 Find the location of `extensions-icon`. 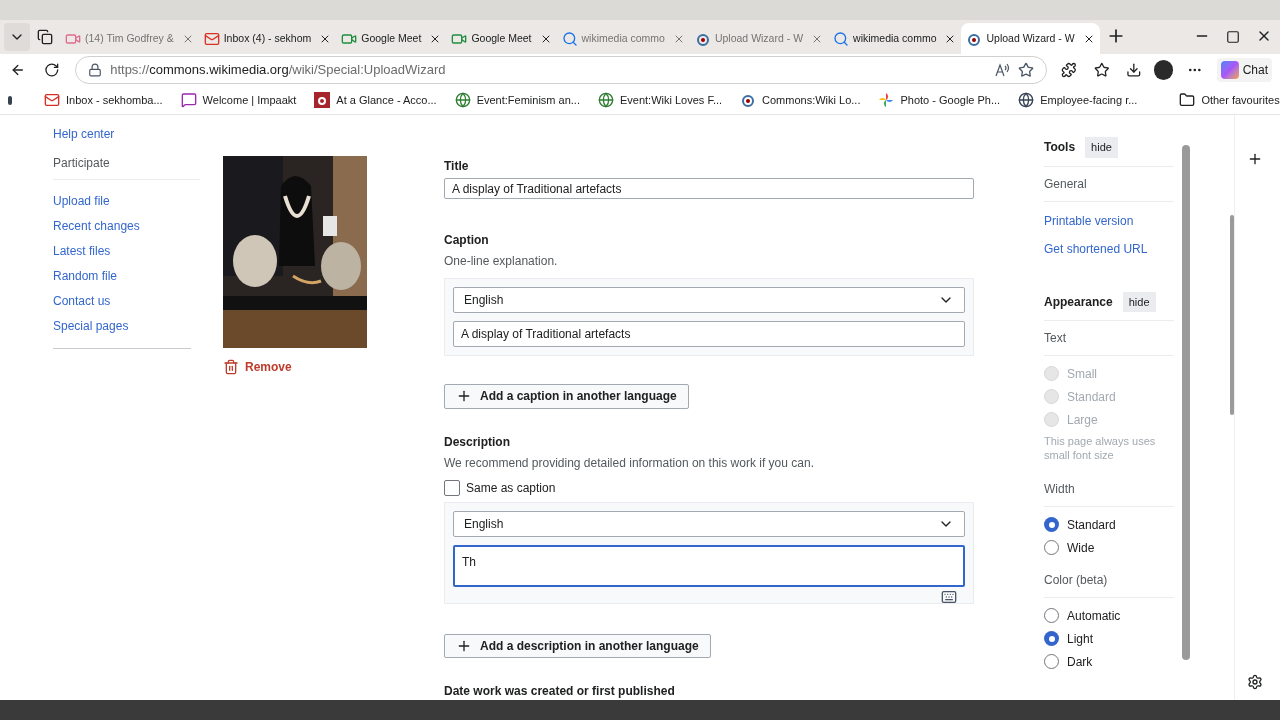

extensions-icon is located at coordinates (1068, 70).